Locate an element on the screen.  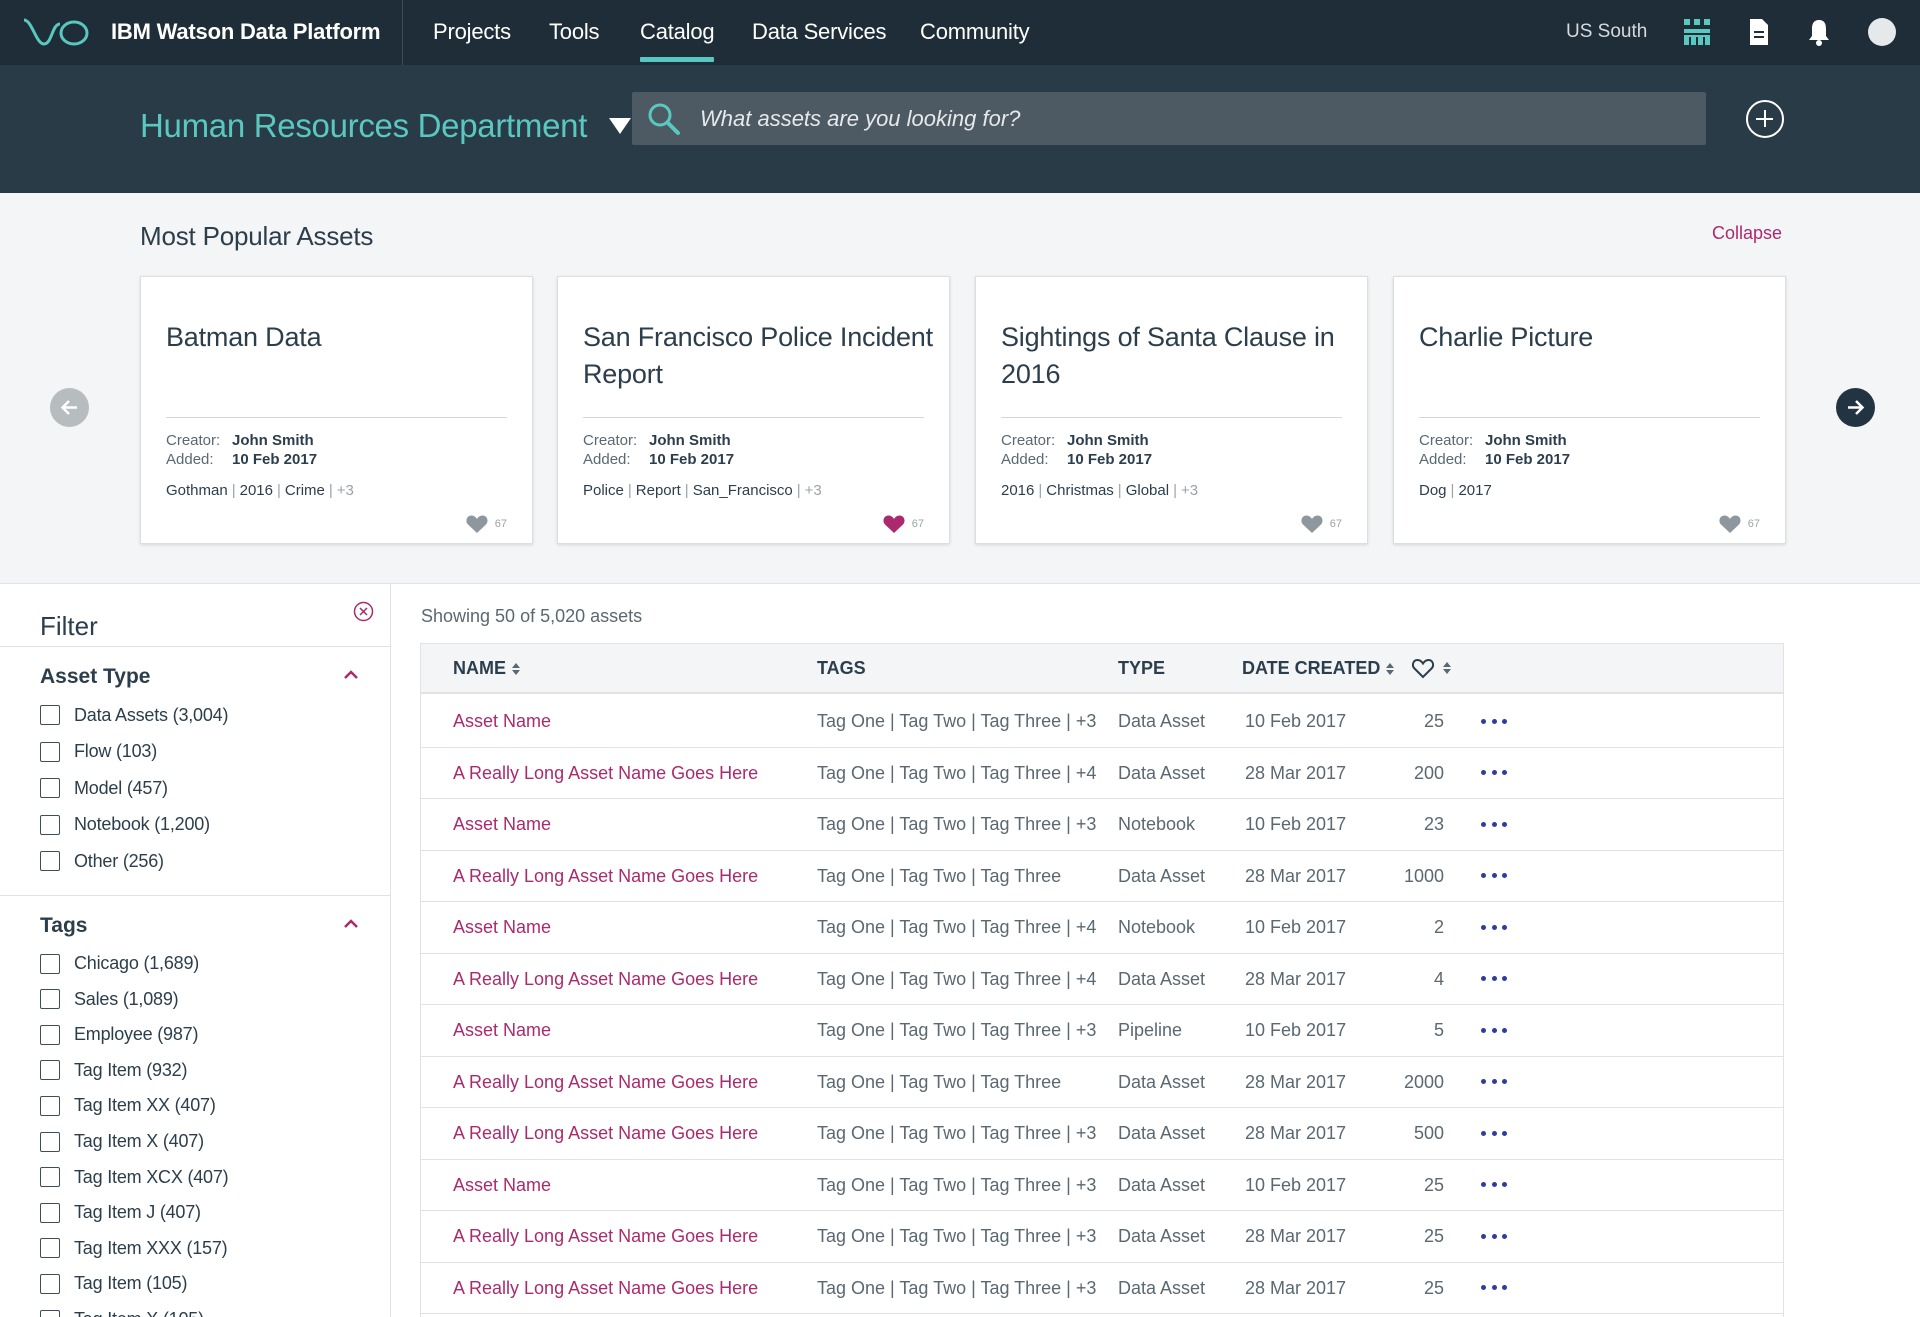
card-title: San Francisco Police Incident Report is located at coordinates (758, 356).